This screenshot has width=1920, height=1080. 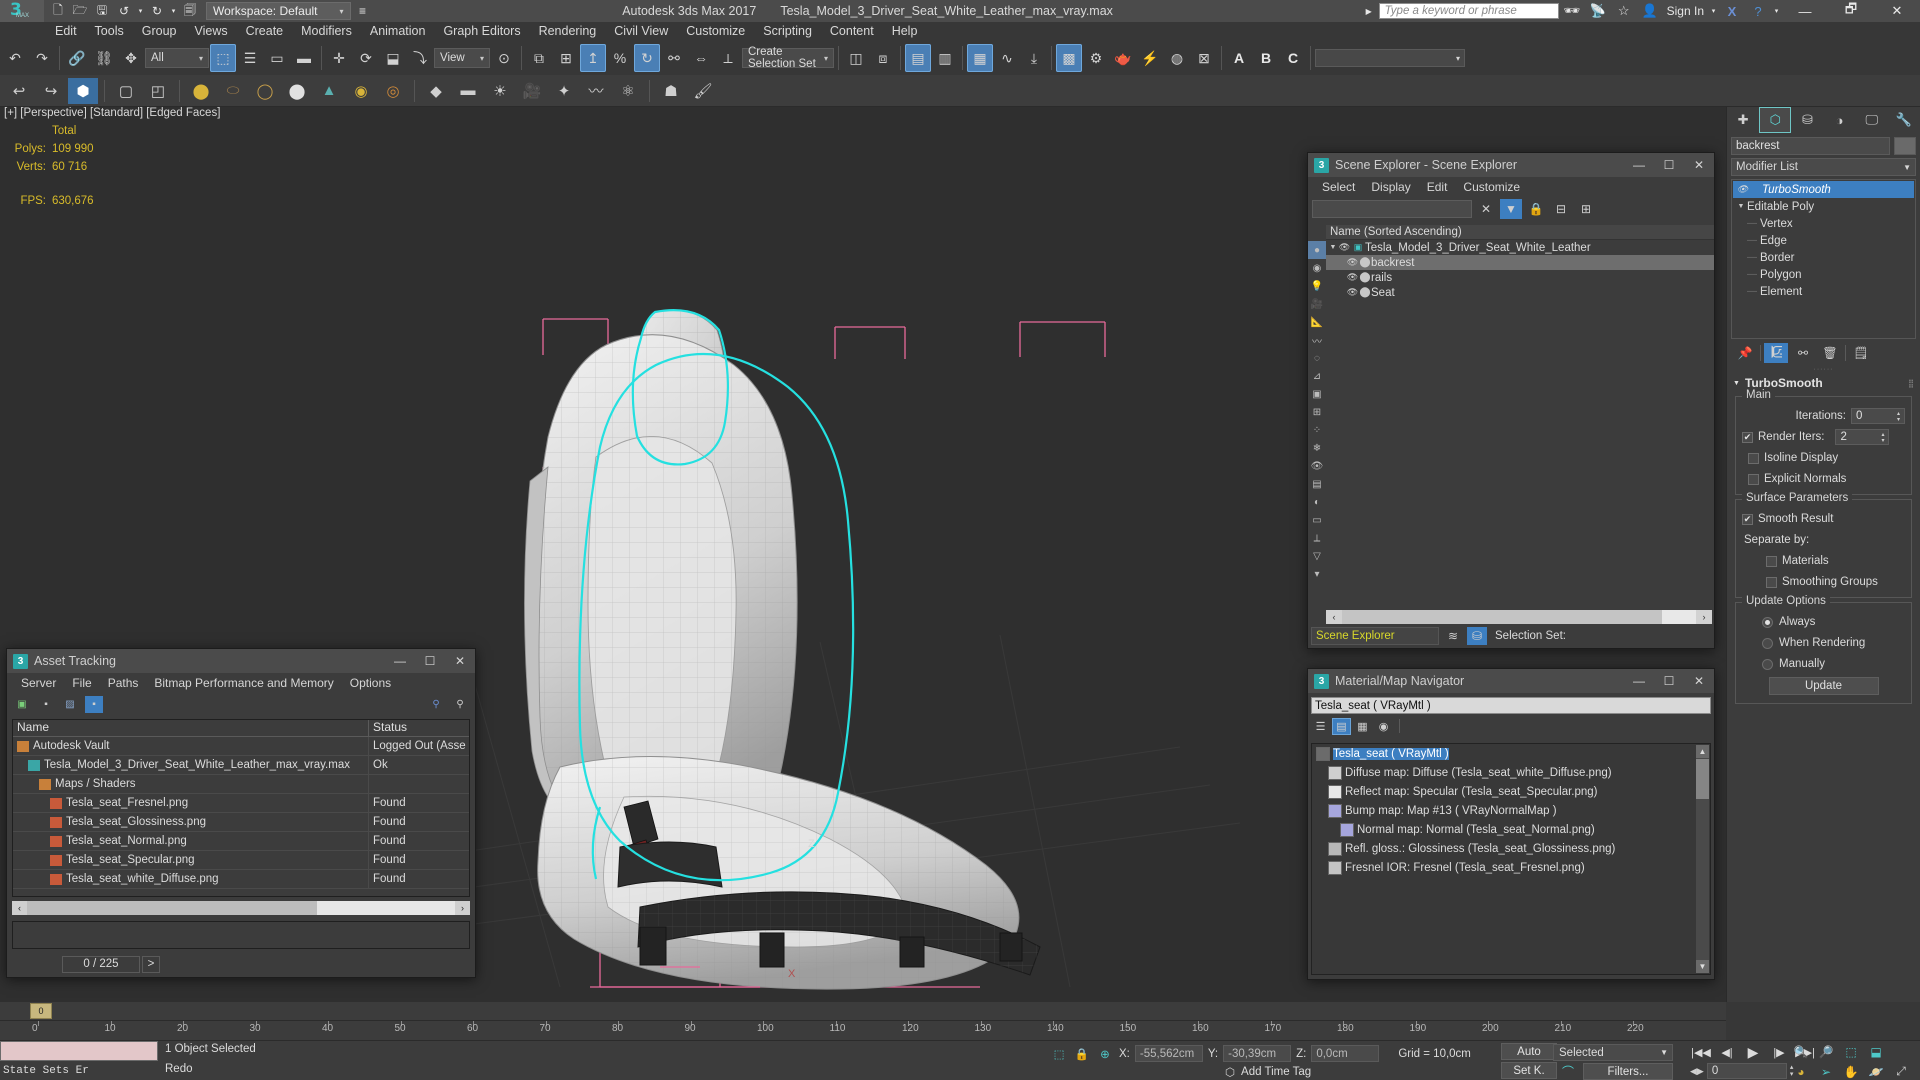 I want to click on torus-primitive-icon: ◯, so click(x=265, y=91).